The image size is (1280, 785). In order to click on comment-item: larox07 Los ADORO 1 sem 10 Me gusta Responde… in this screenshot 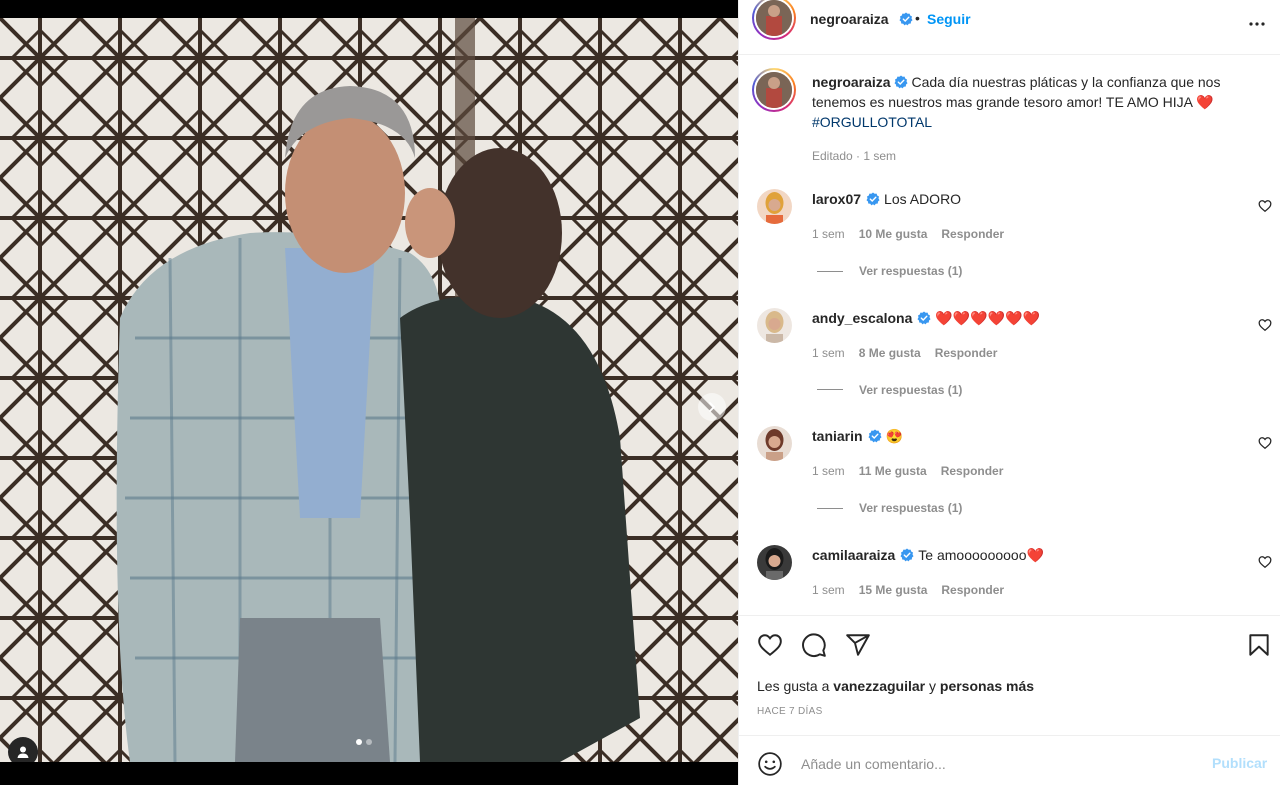, I will do `click(1009, 248)`.